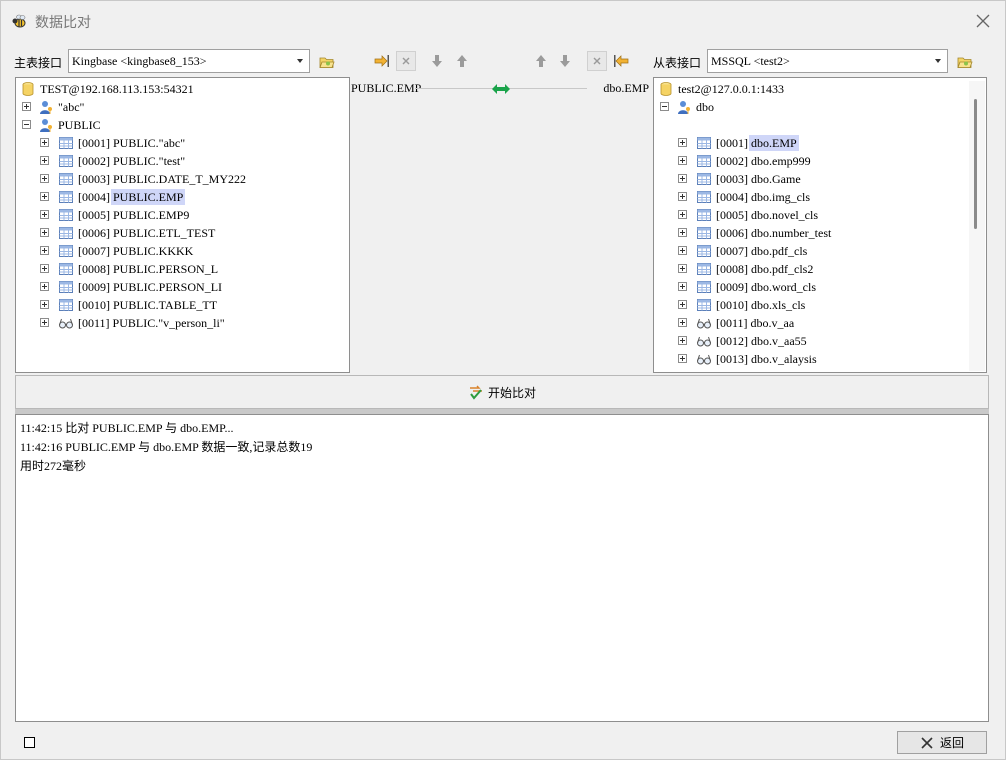 Image resolution: width=1006 pixels, height=760 pixels. What do you see at coordinates (732, 287) in the screenshot?
I see `tree-item-number: [0009]` at bounding box center [732, 287].